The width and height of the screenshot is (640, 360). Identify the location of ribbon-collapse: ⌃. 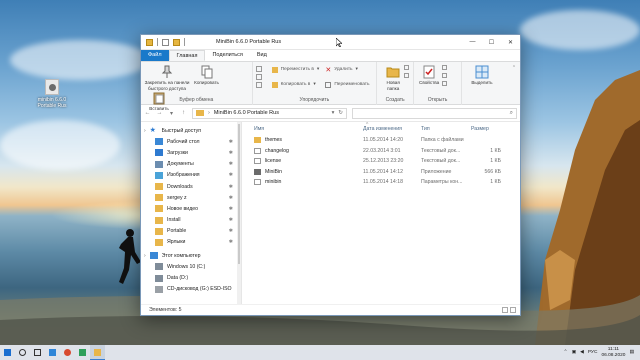
(514, 83).